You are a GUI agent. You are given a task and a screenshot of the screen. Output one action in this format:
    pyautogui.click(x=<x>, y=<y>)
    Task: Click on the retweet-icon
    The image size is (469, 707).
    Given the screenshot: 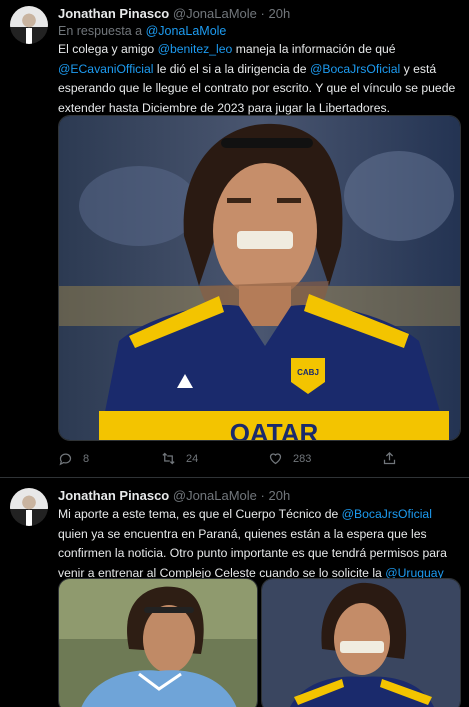 What is the action you would take?
    pyautogui.click(x=168, y=458)
    